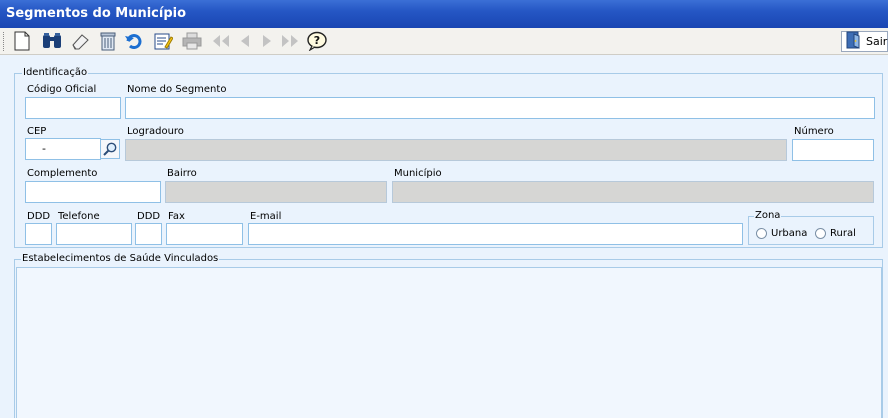 Image resolution: width=888 pixels, height=418 pixels. Describe the element at coordinates (55, 73) in the screenshot. I see `identificacao-legend: Identificação` at that location.